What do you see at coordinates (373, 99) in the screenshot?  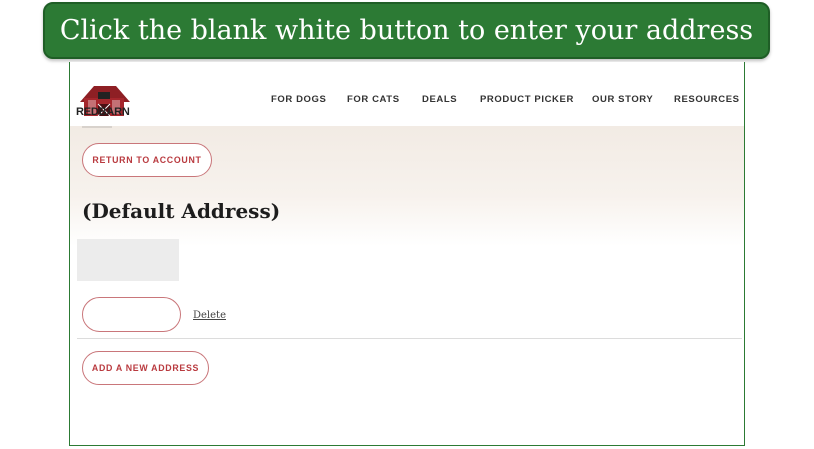 I see `nav-for-cats: FOR CATS` at bounding box center [373, 99].